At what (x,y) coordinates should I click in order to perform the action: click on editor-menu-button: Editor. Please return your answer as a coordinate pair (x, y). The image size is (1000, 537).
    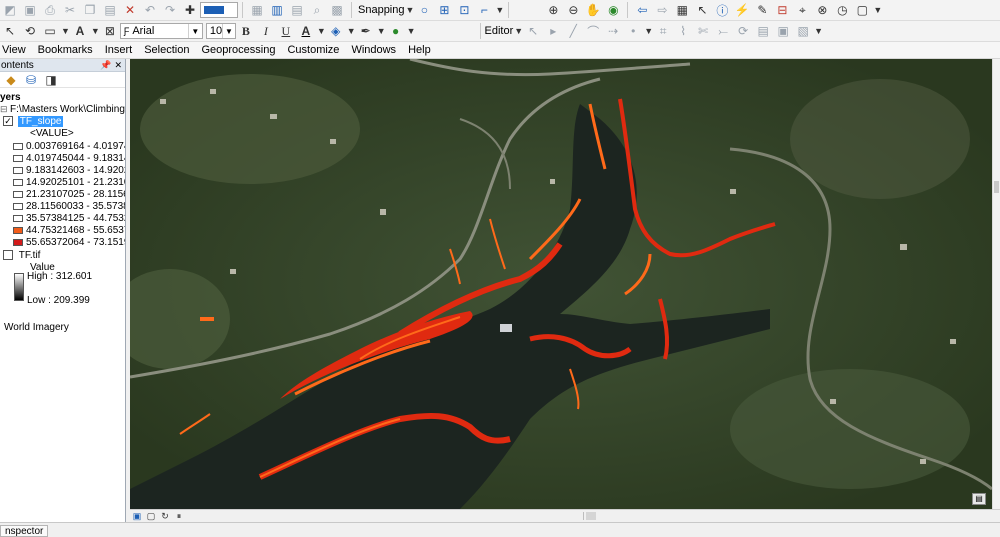
    Looking at the image, I should click on (499, 31).